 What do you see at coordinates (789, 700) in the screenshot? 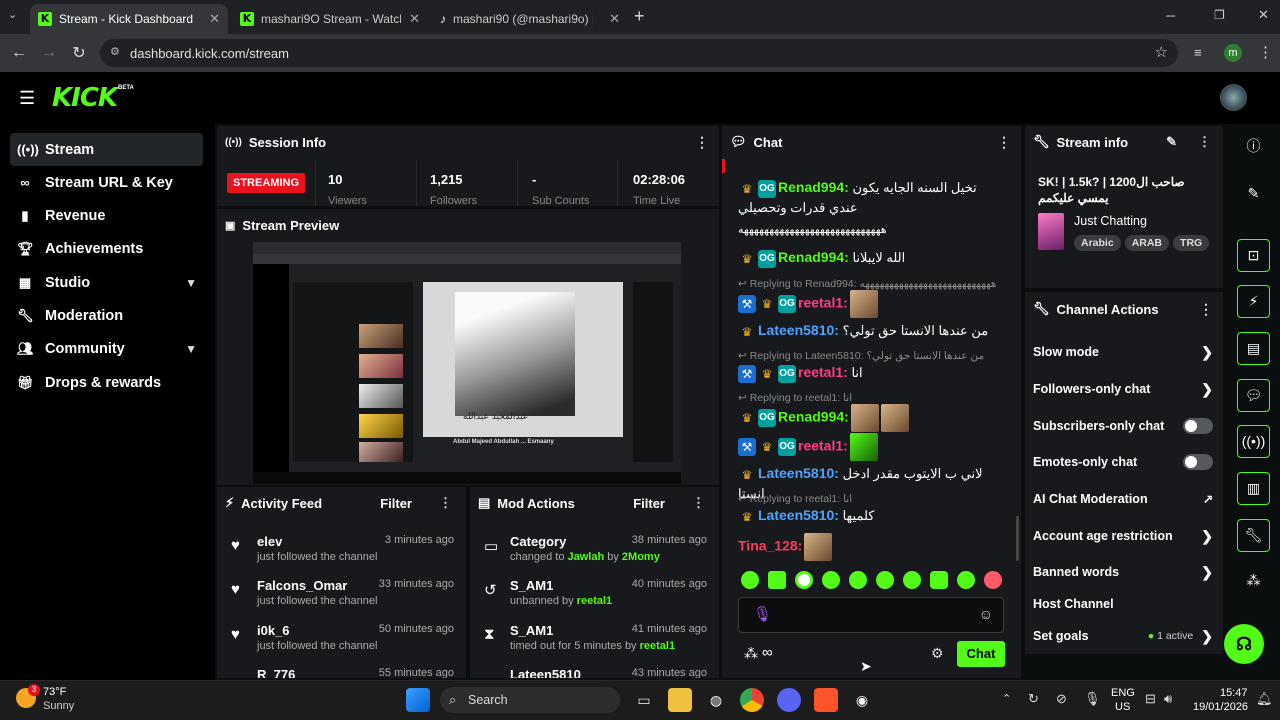
I see `discord-icon` at bounding box center [789, 700].